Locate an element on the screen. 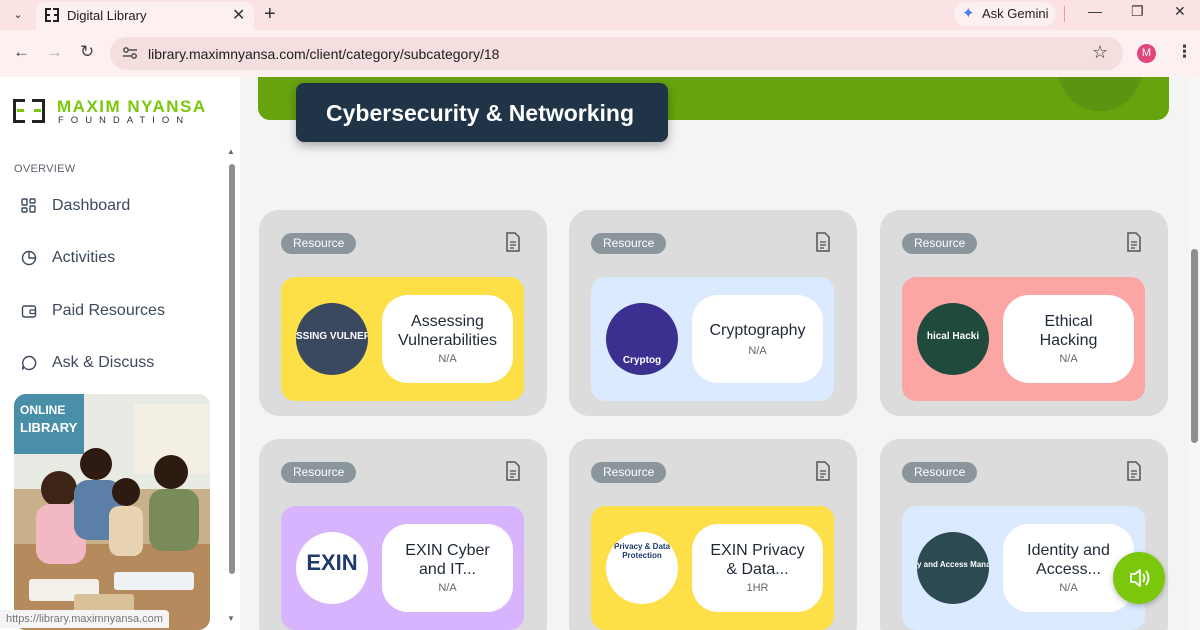 This screenshot has width=1200, height=630. resource-info: Cryptography N/A is located at coordinates (757, 339).